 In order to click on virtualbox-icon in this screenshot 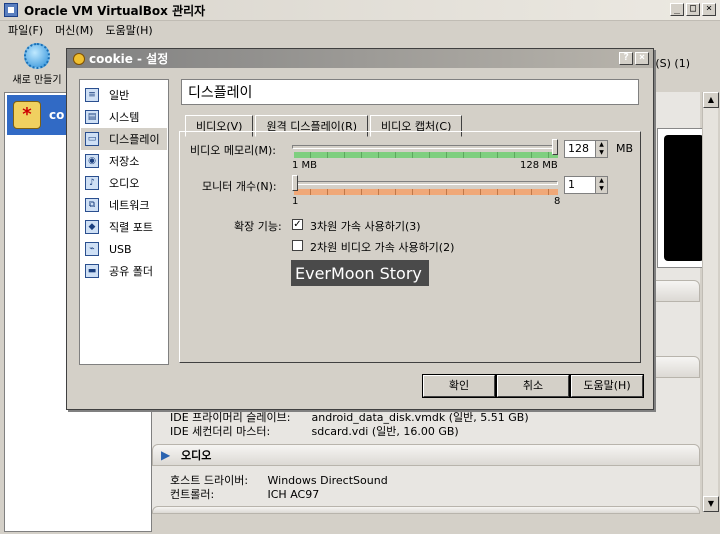, I will do `click(11, 10)`.